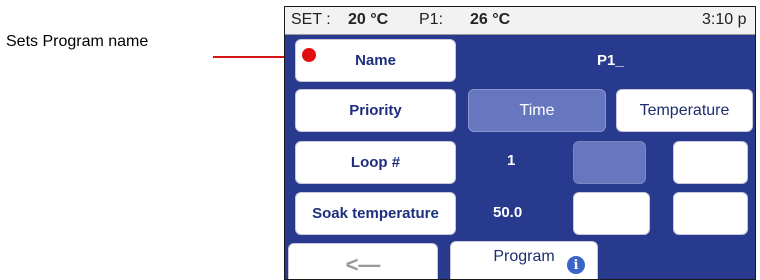 Image resolution: width=760 pixels, height=280 pixels. I want to click on priority-time-option: Time, so click(537, 110).